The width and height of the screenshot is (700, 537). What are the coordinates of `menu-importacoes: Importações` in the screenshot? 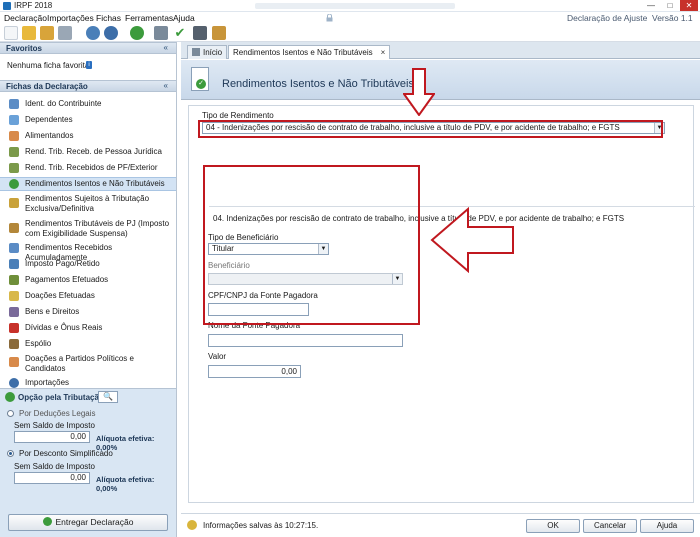 It's located at (70, 18).